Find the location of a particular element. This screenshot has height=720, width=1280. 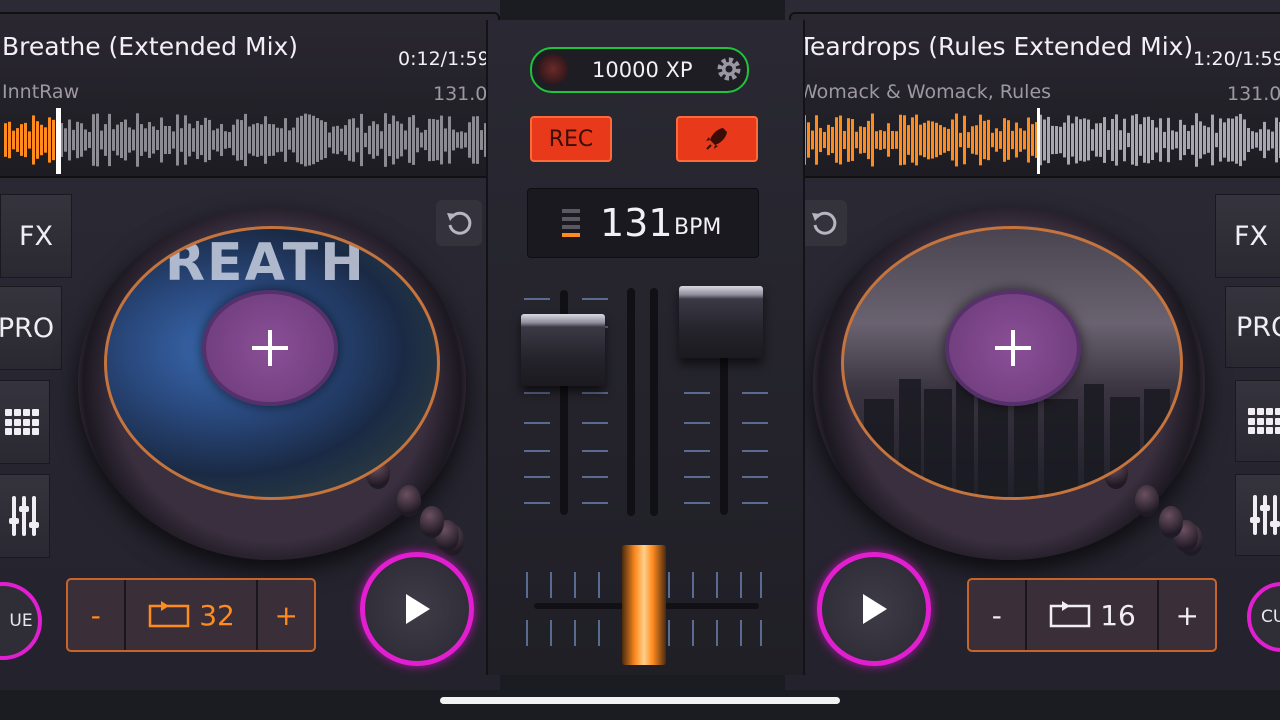

deck-a-pro-button: PRO is located at coordinates (31, 328).